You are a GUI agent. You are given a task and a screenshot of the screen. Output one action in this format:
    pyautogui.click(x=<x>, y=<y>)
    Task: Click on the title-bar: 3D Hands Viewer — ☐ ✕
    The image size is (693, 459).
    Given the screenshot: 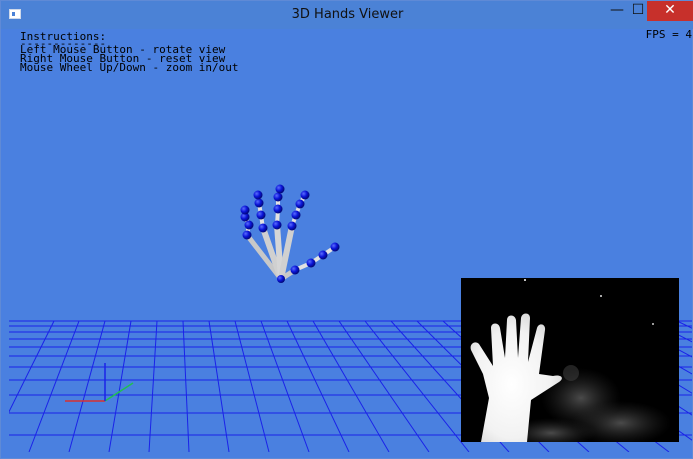 What is the action you would take?
    pyautogui.click(x=347, y=15)
    